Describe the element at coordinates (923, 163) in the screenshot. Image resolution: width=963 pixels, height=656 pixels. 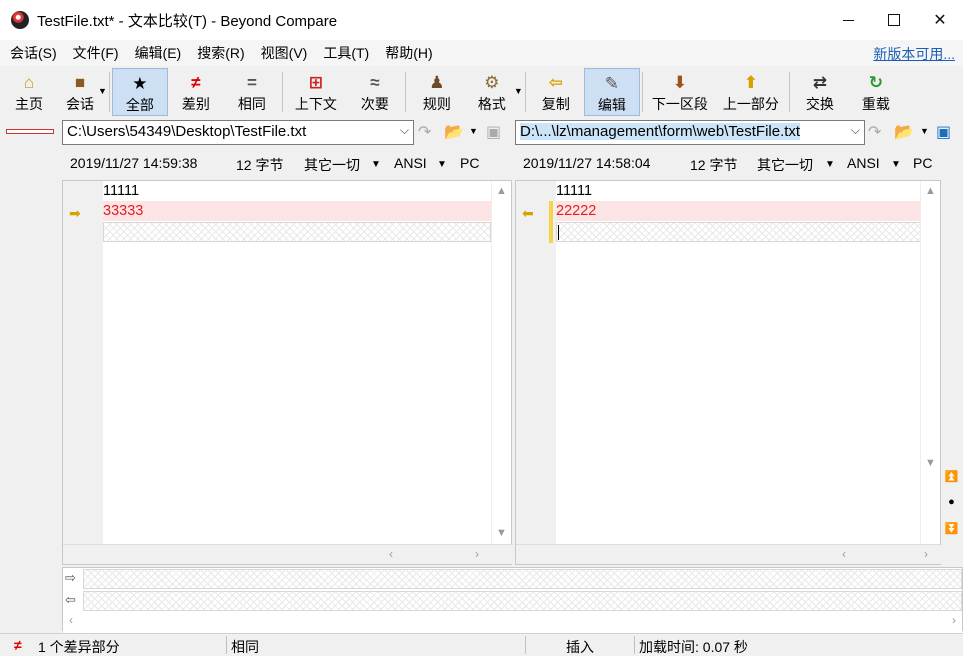
I see `right-eol: PC` at that location.